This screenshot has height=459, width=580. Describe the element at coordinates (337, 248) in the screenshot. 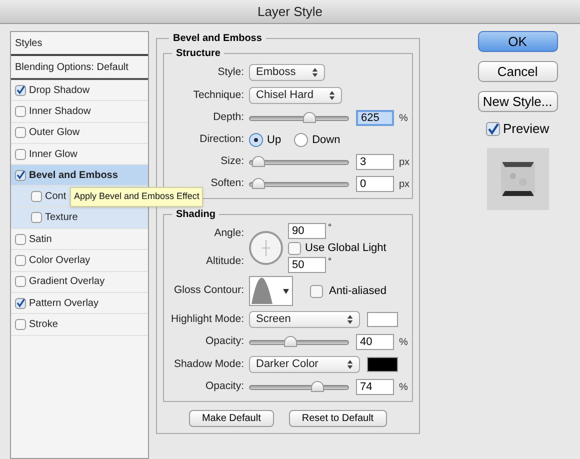

I see `global-light-option: Use Global Light` at that location.